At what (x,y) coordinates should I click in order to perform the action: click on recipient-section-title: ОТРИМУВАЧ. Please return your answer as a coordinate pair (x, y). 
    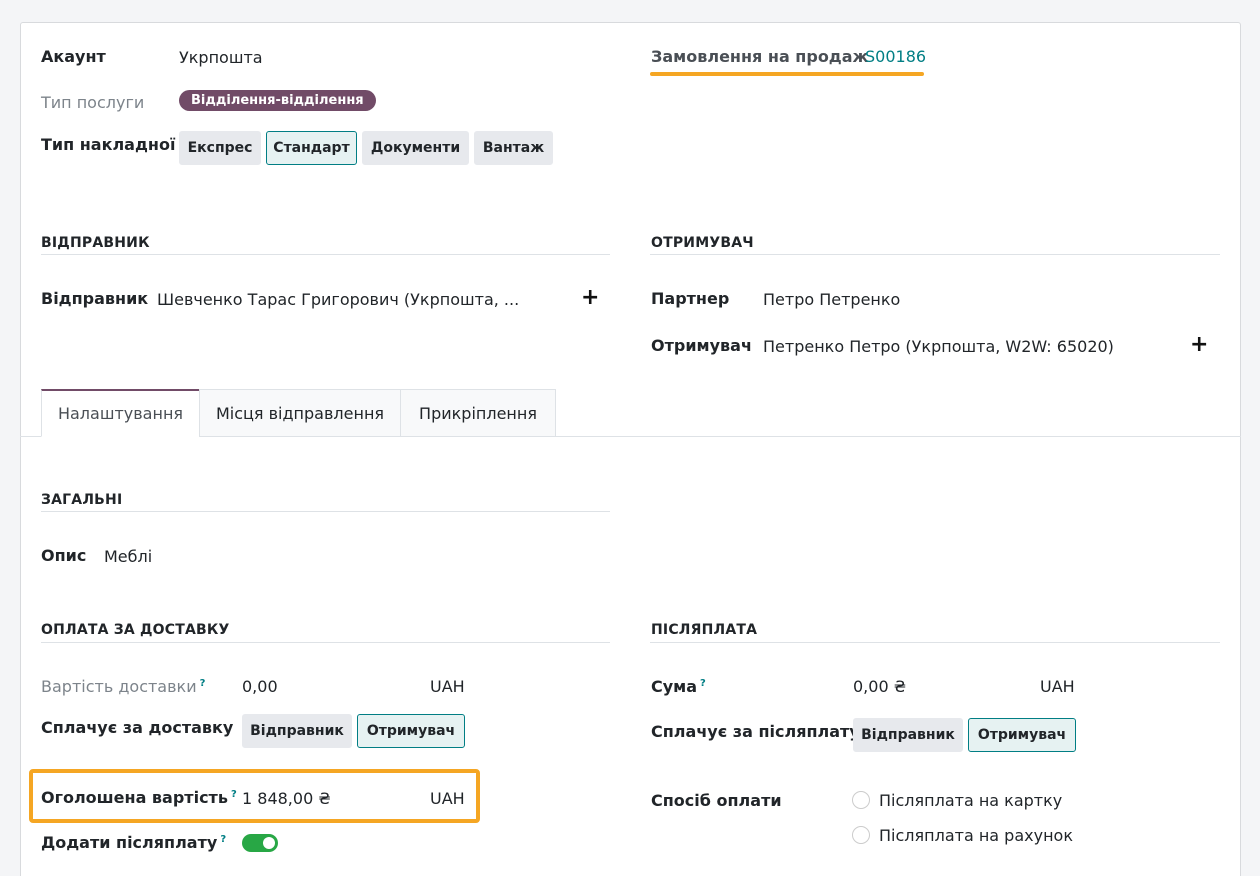
    Looking at the image, I should click on (702, 243).